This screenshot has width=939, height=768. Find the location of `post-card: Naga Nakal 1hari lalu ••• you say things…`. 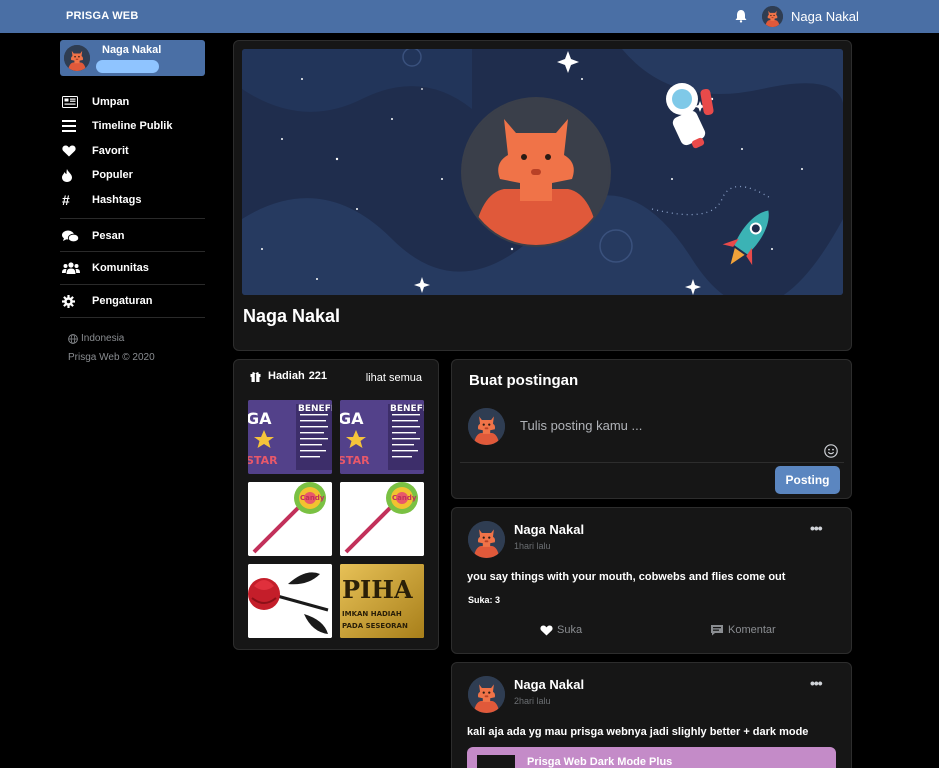

post-card: Naga Nakal 1hari lalu ••• you say things… is located at coordinates (651, 580).